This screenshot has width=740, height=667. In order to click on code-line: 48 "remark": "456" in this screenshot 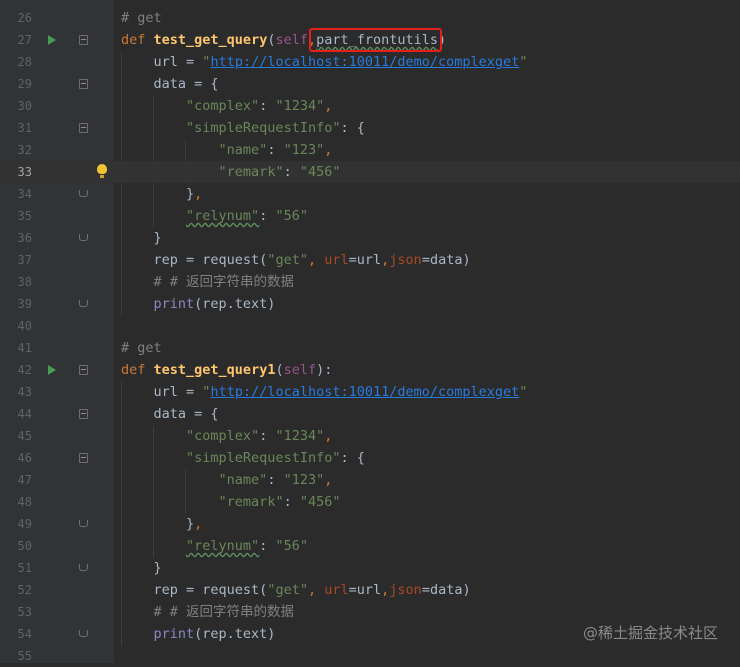, I will do `click(370, 502)`.